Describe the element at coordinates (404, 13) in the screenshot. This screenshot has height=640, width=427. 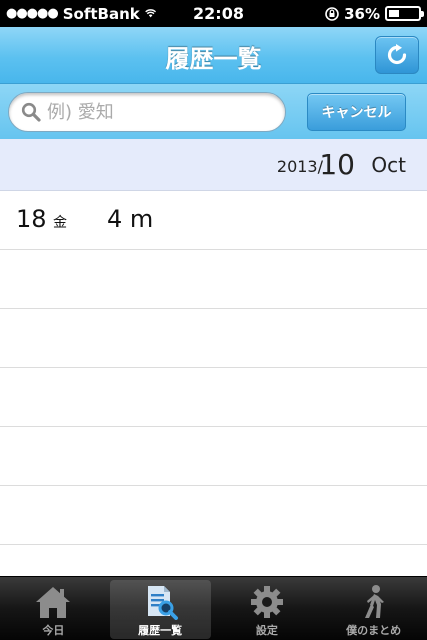
I see `battery-icon` at that location.